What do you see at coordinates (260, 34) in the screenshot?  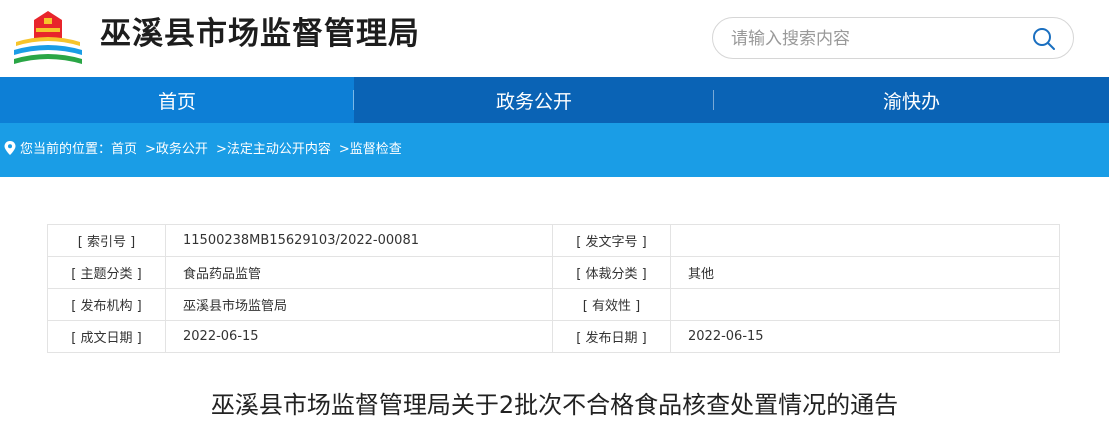 I see `site-title: 巫溪县市场监督管理局` at bounding box center [260, 34].